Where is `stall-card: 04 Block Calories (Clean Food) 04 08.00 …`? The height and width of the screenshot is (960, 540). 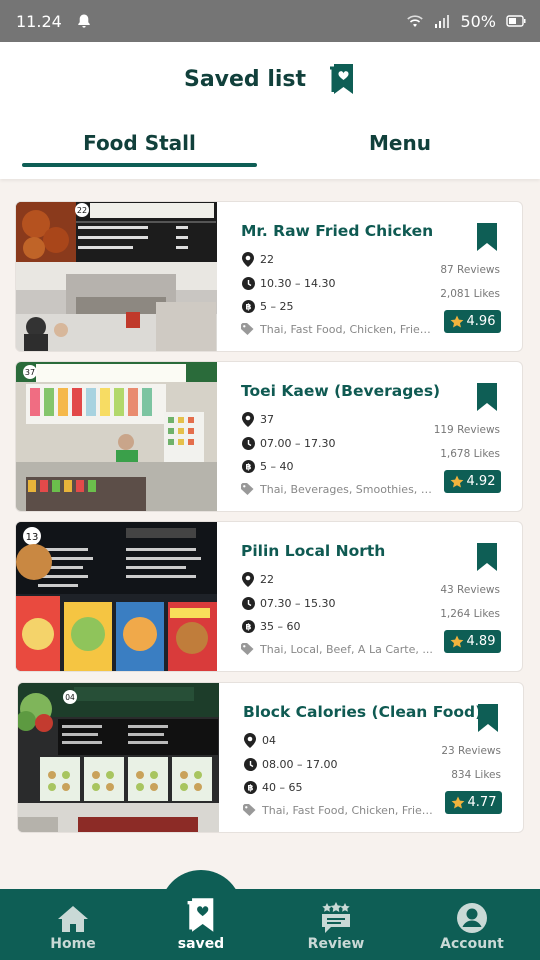 stall-card: 04 Block Calories (Clean Food) 04 08.00 … is located at coordinates (270, 757).